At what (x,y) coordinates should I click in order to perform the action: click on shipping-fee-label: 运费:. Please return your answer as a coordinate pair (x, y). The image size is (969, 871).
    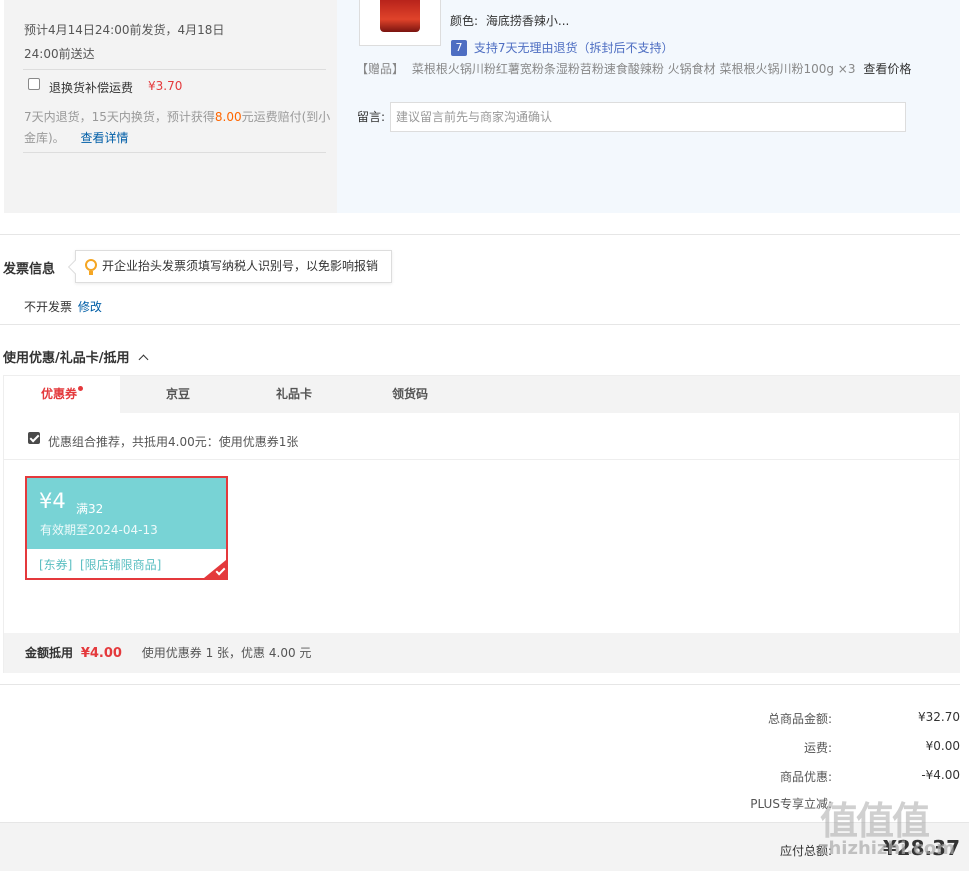
    Looking at the image, I should click on (817, 748).